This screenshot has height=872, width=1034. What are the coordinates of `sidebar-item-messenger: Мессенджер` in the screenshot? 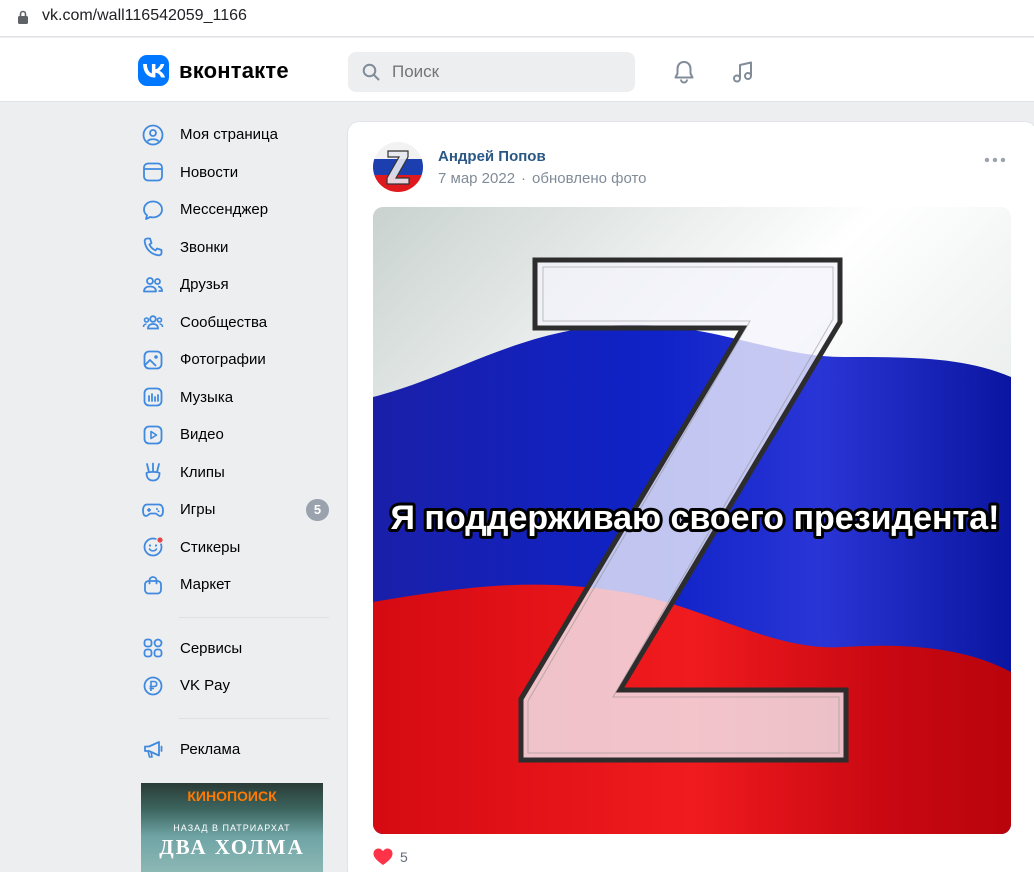 It's located at (235, 210).